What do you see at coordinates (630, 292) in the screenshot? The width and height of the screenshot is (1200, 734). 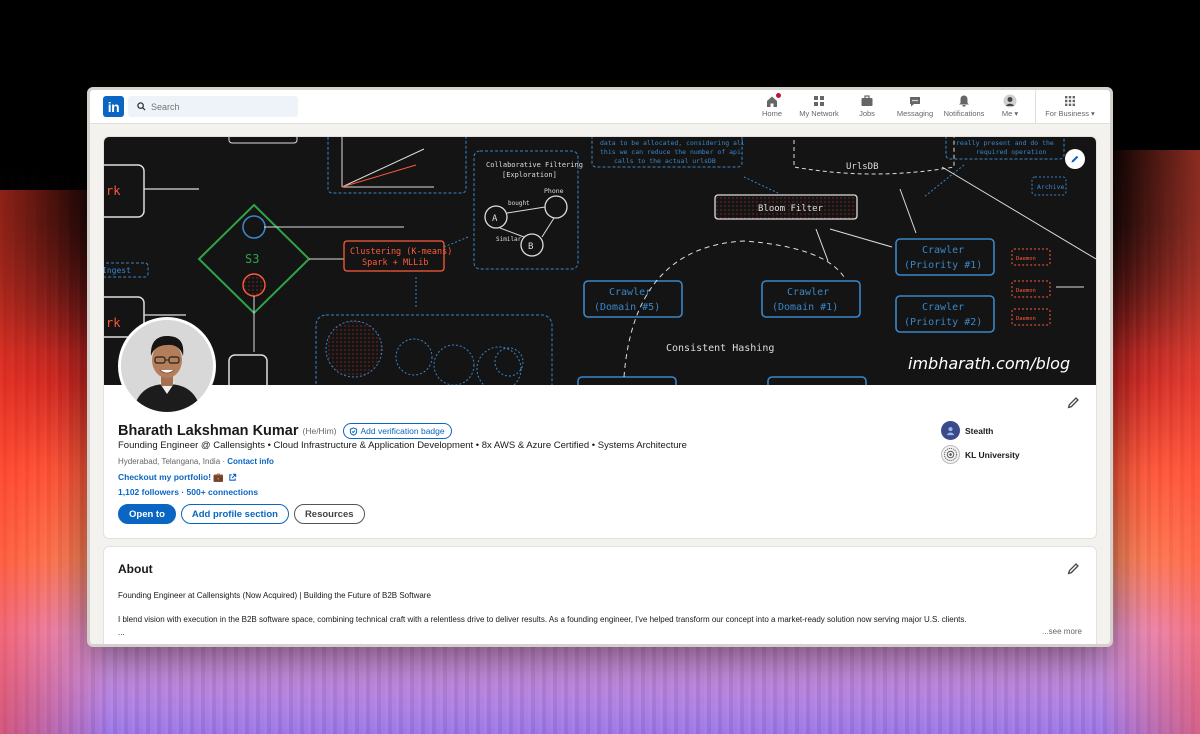 I see `banner-label-crawler-d5: Crawler` at bounding box center [630, 292].